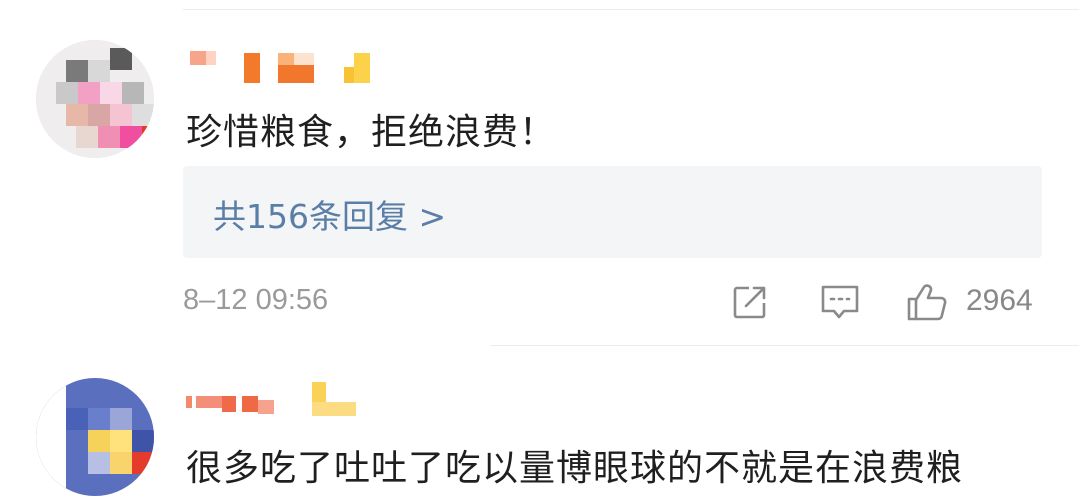  Describe the element at coordinates (612, 212) in the screenshot. I see `replies-button: 共156条回复 >` at that location.